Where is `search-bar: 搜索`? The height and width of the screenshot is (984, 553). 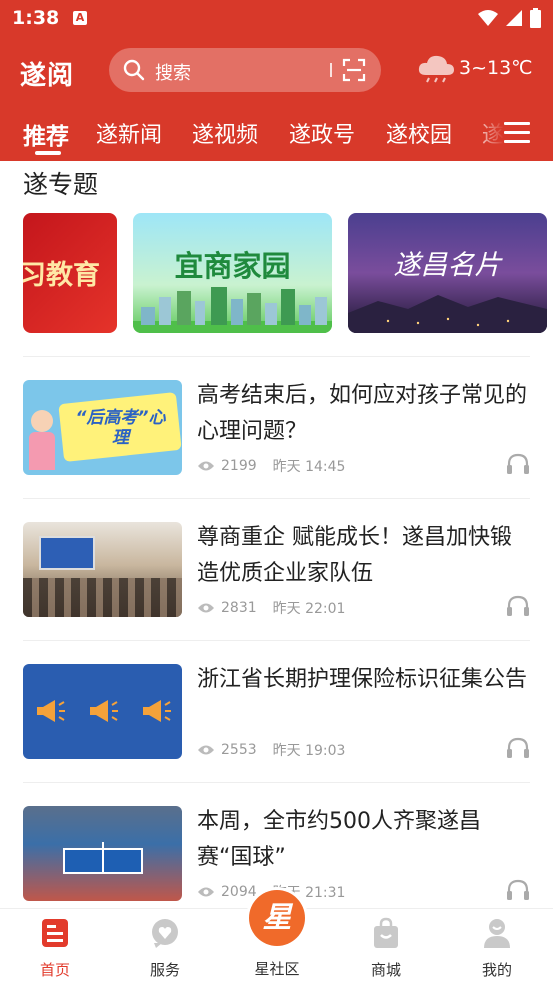 search-bar: 搜索 is located at coordinates (245, 70).